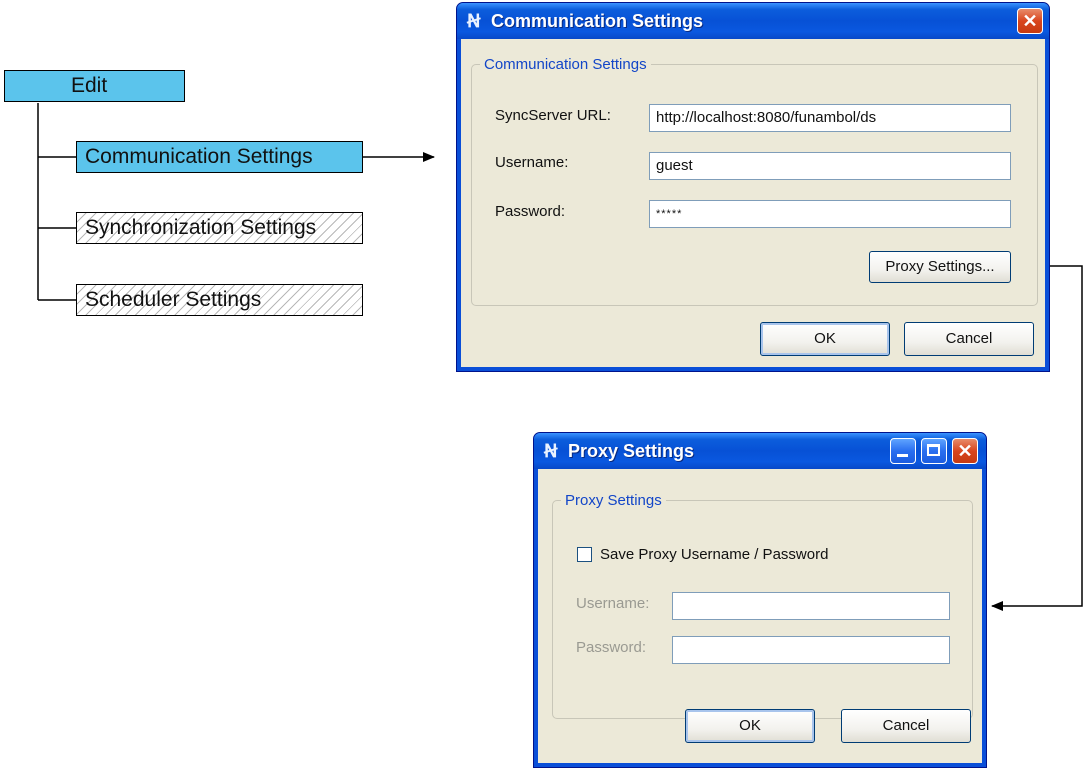 This screenshot has height=772, width=1085. I want to click on tree-item-communication-settings: Communication Settings, so click(219, 157).